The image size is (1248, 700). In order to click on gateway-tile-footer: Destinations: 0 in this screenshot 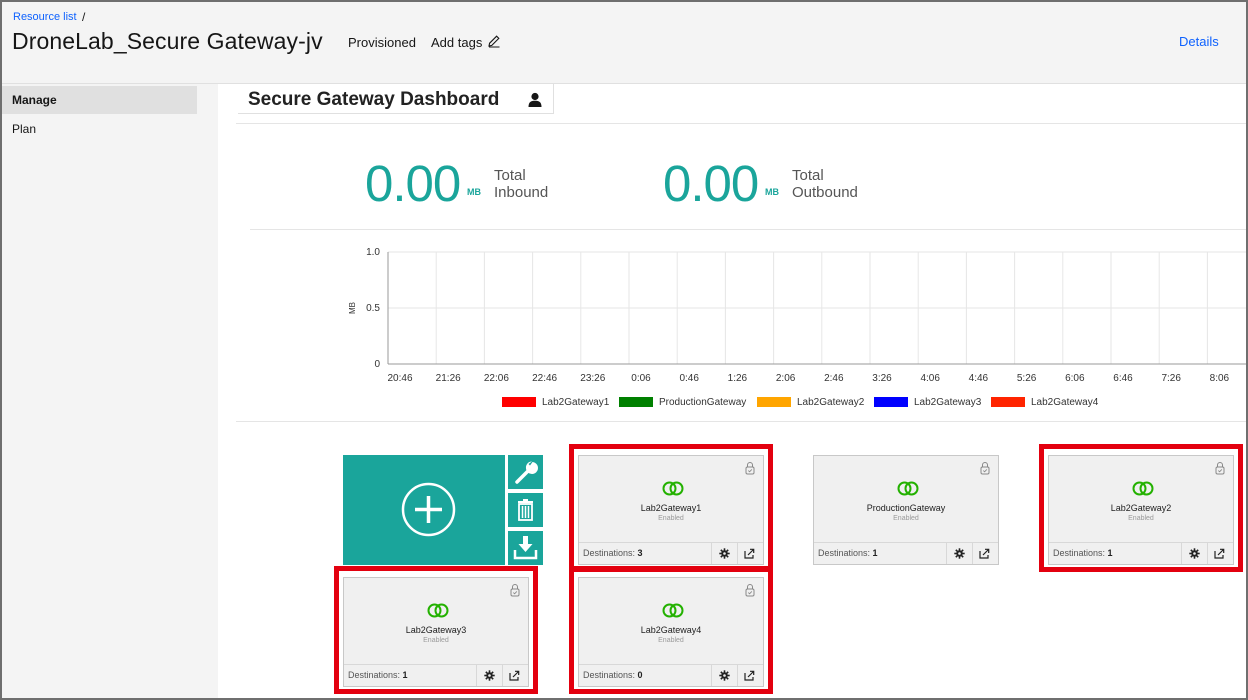, I will do `click(671, 675)`.